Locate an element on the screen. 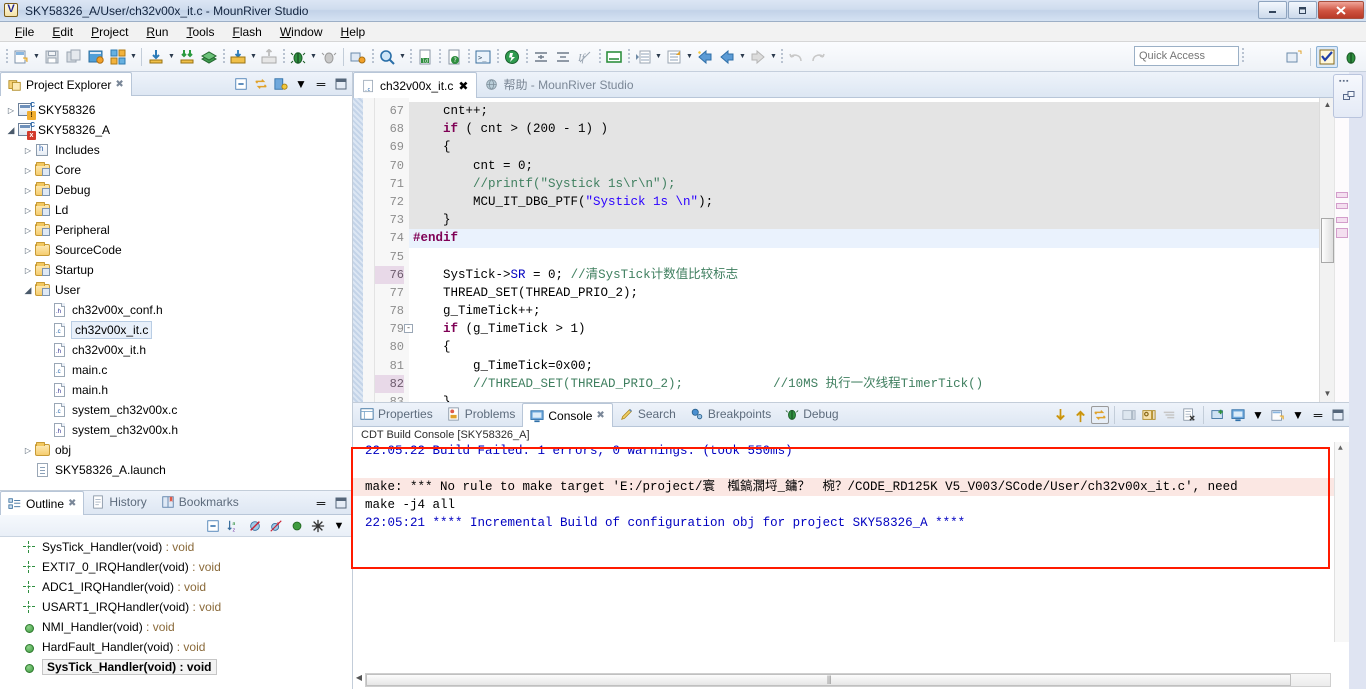 Image resolution: width=1366 pixels, height=689 pixels. menu-file: File is located at coordinates (24, 32).